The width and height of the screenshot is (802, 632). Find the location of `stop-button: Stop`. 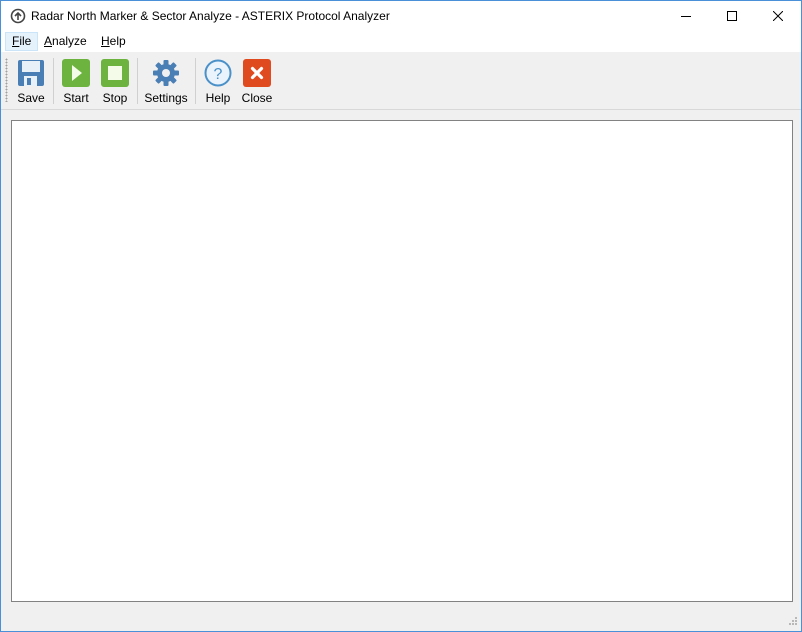

stop-button: Stop is located at coordinates (115, 82).